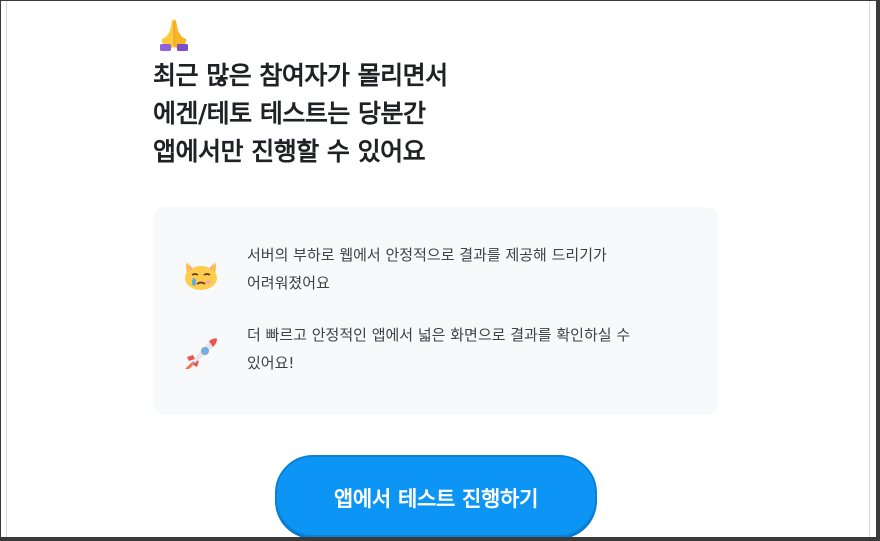 This screenshot has width=880, height=541. Describe the element at coordinates (289, 113) in the screenshot. I see `headline-line-2: 에겐/테토 테스트는 당분간` at that location.